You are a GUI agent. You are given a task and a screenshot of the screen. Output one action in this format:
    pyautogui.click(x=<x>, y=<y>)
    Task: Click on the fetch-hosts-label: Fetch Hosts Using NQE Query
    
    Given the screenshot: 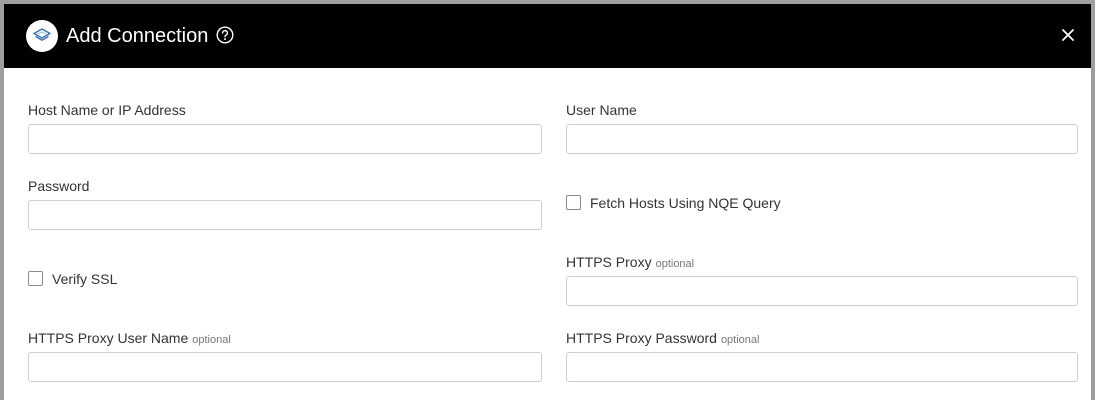 What is the action you would take?
    pyautogui.click(x=685, y=203)
    